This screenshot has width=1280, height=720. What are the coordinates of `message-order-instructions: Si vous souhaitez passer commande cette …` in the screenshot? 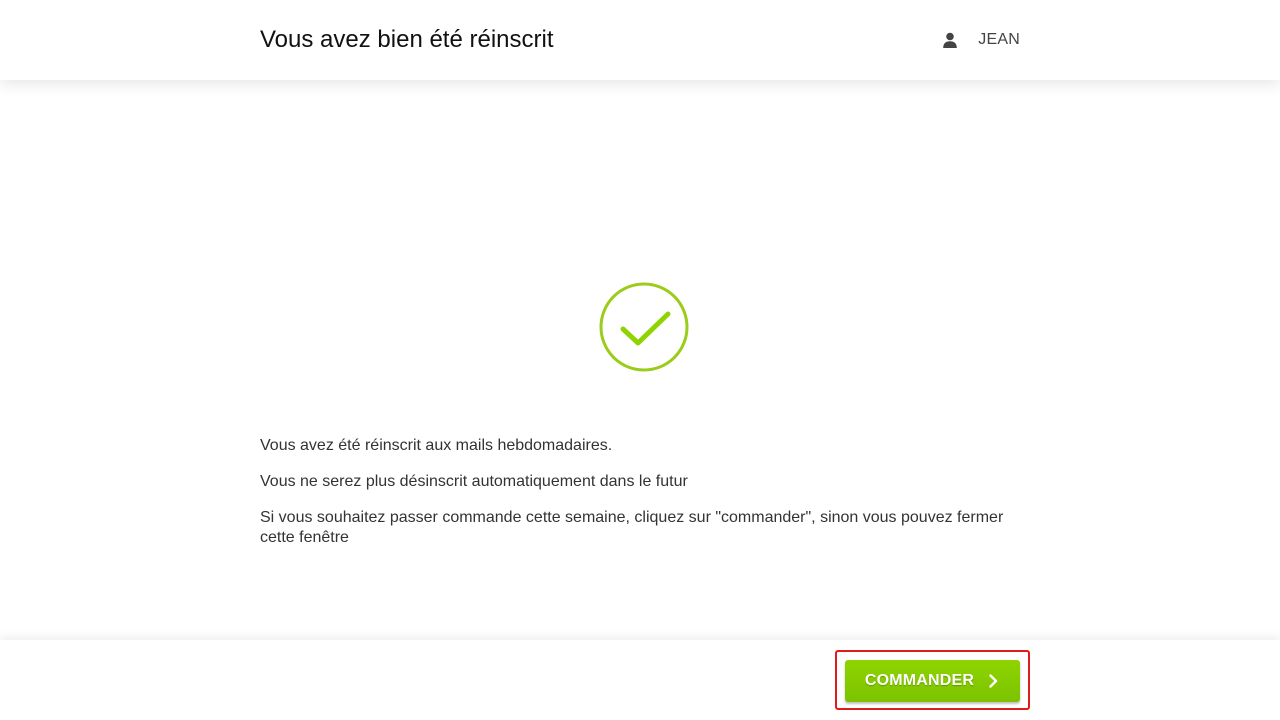 It's located at (632, 527).